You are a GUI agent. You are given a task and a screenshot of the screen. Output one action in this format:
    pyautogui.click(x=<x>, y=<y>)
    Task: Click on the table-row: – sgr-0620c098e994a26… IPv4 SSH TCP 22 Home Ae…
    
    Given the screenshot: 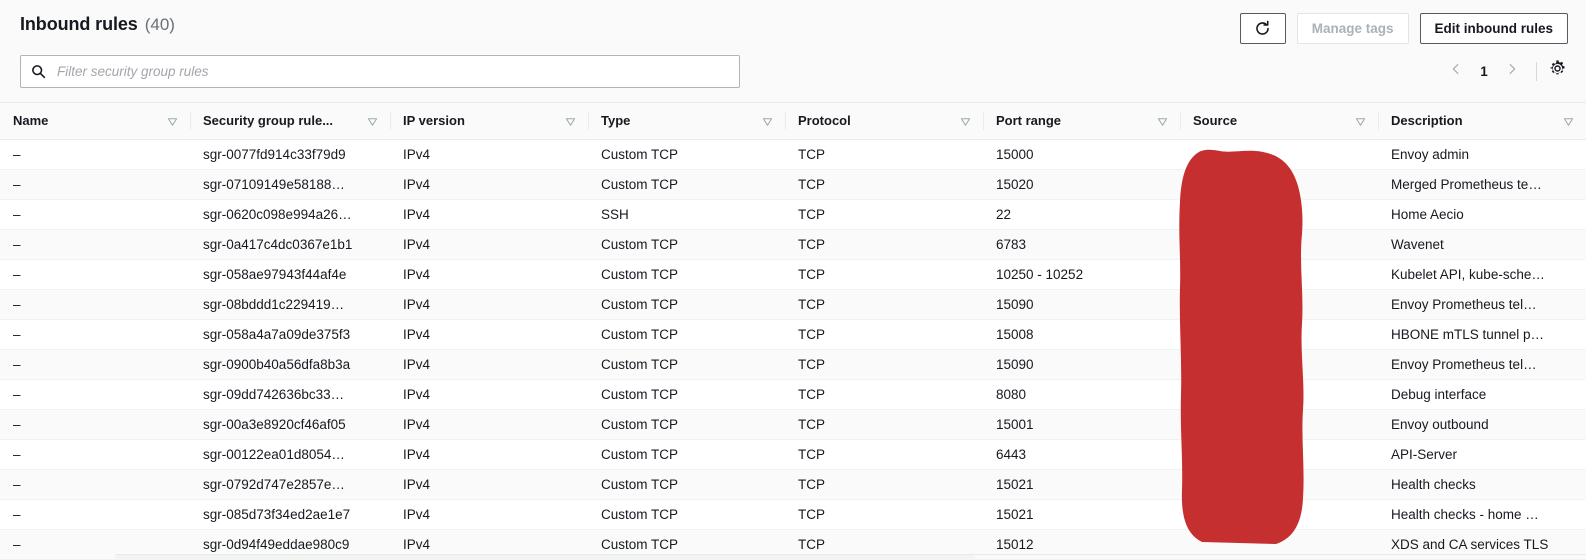 What is the action you would take?
    pyautogui.click(x=793, y=214)
    